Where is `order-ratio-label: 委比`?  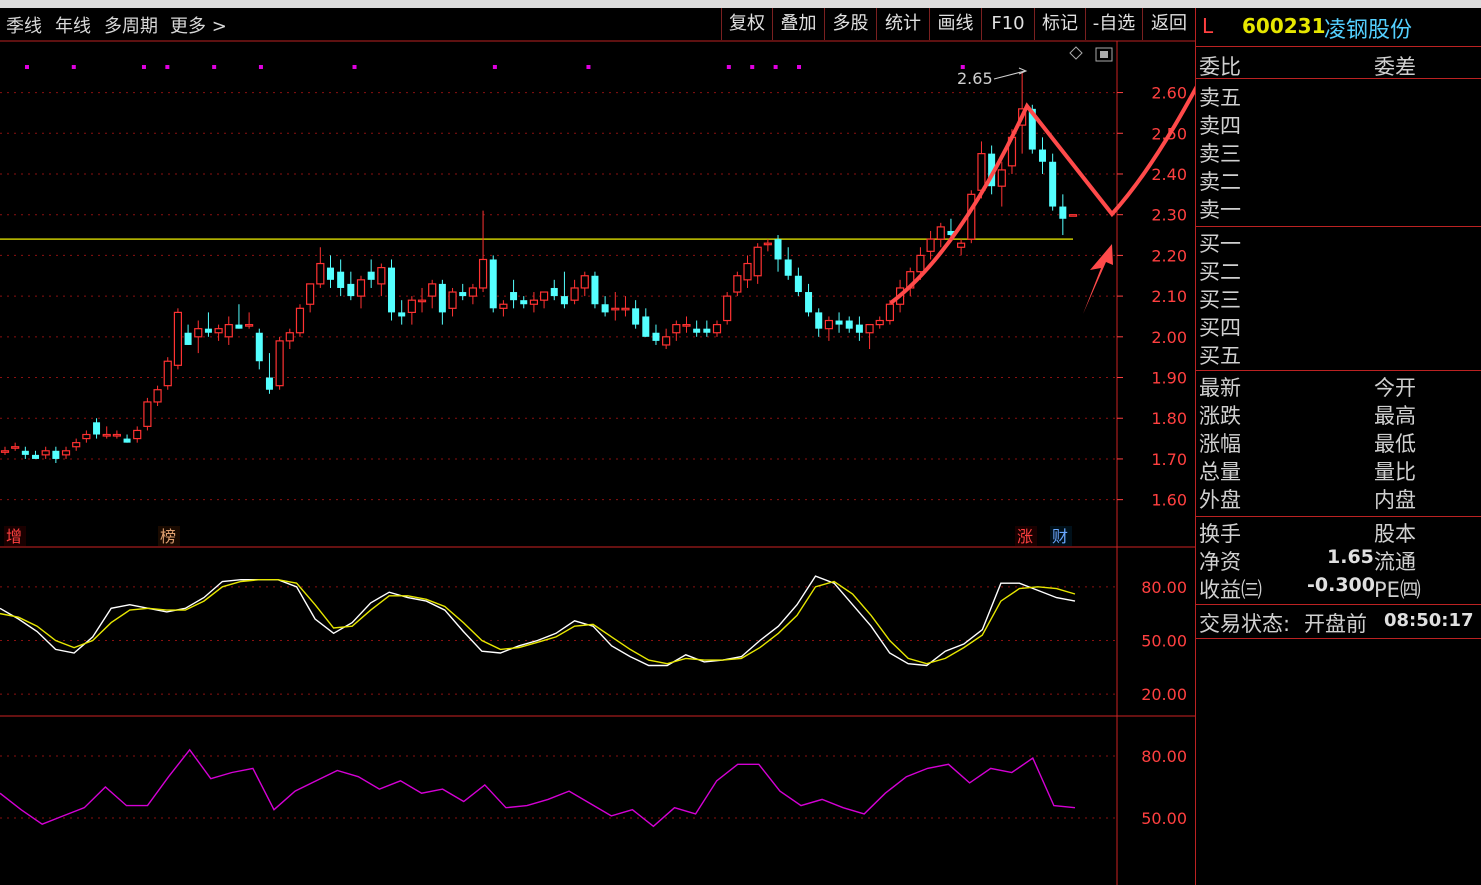 order-ratio-label: 委比 is located at coordinates (1220, 67).